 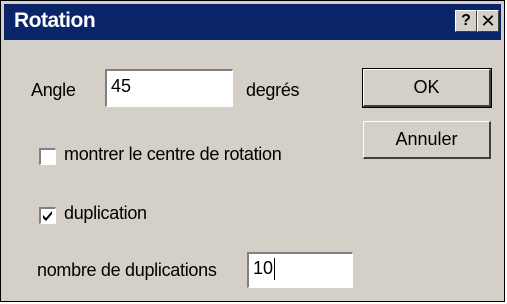 What do you see at coordinates (300, 270) in the screenshot?
I see `duplicates-input: 10` at bounding box center [300, 270].